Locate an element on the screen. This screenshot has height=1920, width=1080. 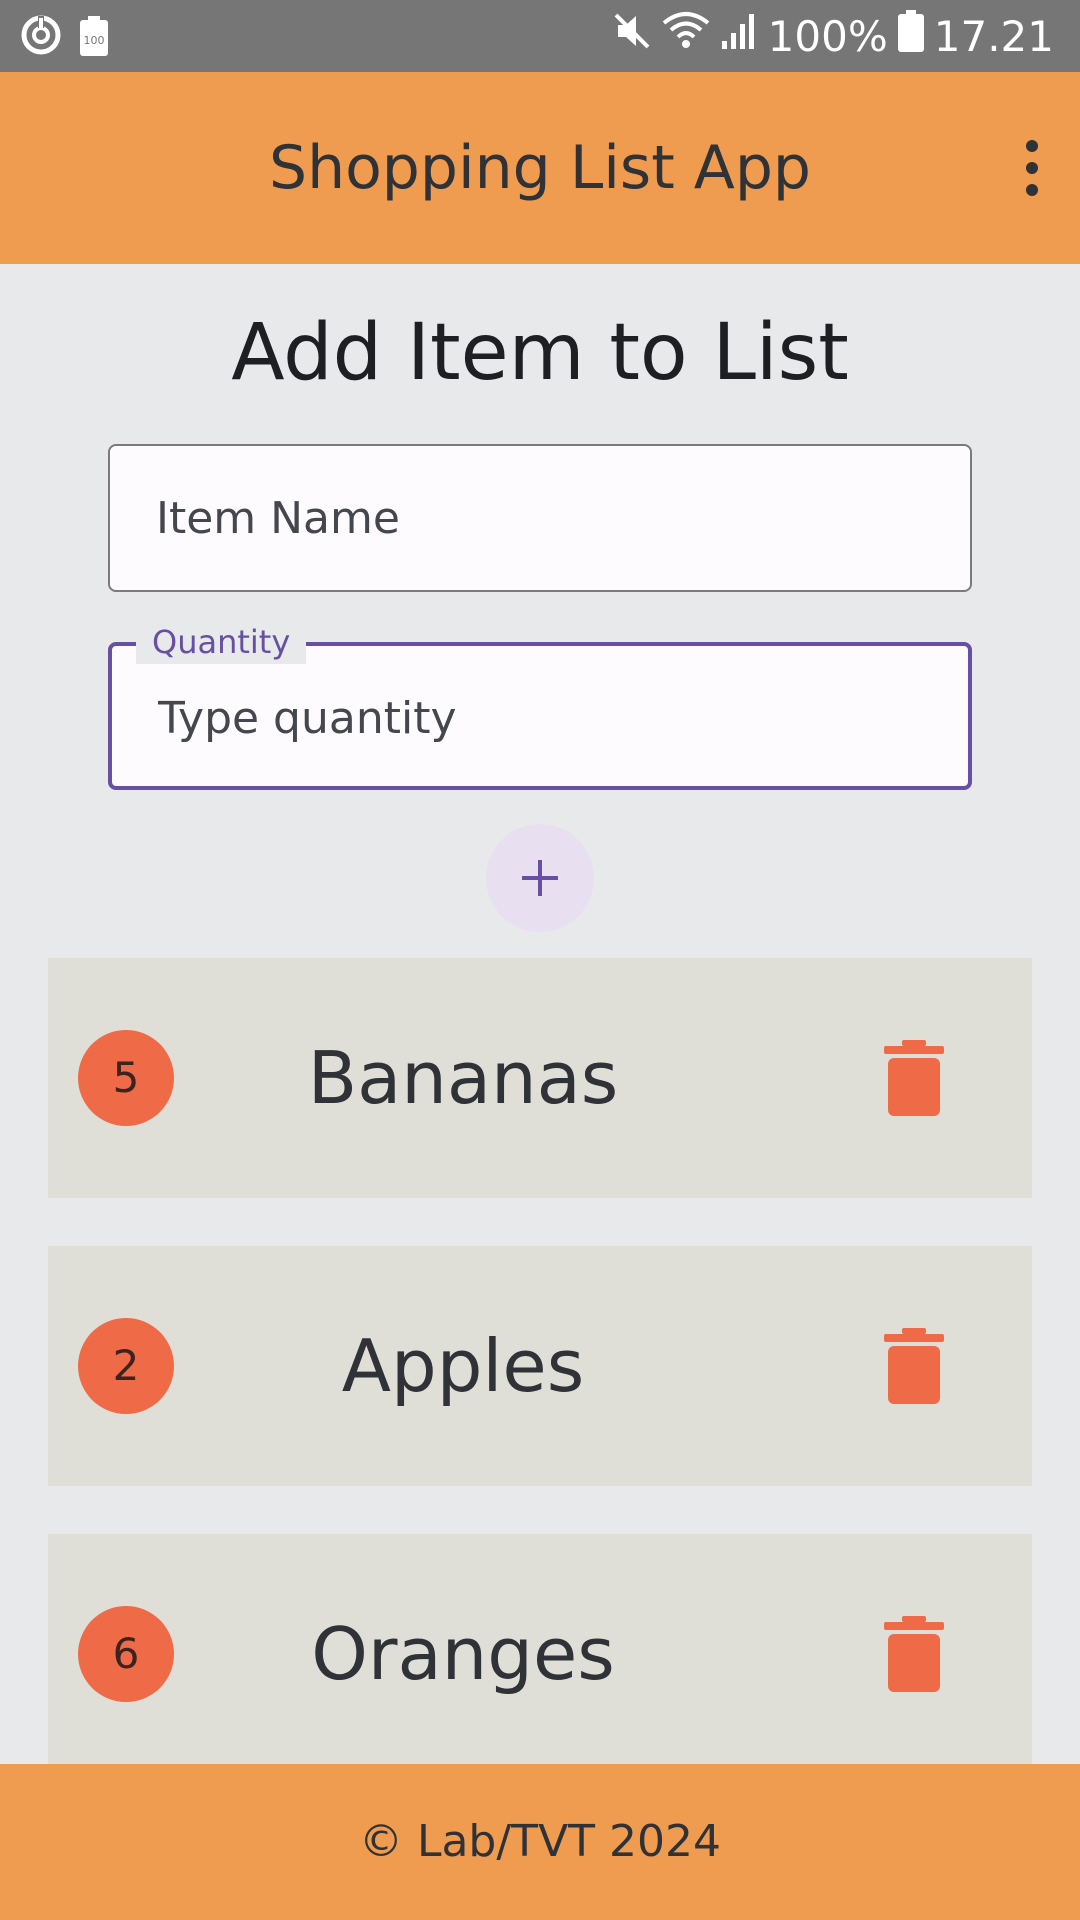
list-item: 6 Oranges is located at coordinates (540, 1654).